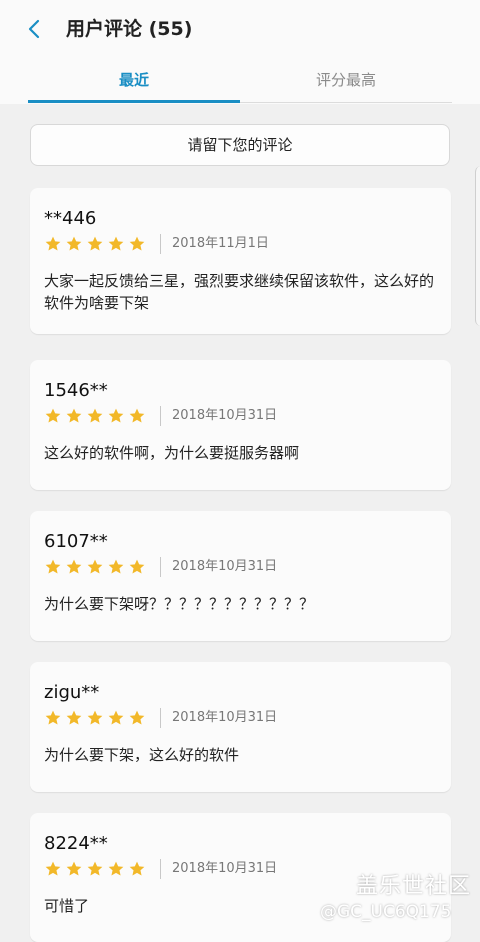 This screenshot has height=942, width=480. Describe the element at coordinates (76, 390) in the screenshot. I see `review-author: 1546**` at that location.